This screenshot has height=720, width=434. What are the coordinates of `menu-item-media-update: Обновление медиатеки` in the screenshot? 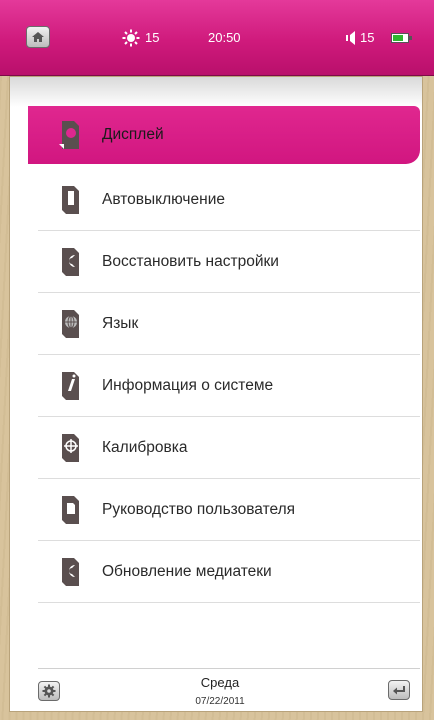 It's located at (229, 572).